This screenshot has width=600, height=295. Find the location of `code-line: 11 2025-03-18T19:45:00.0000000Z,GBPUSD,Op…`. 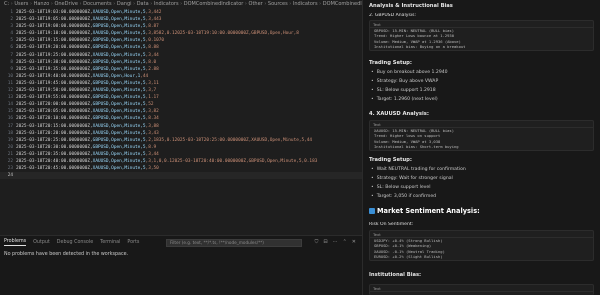

code-line: 11 2025-03-18T19:45:00.0000000Z,GBPUSD,Op… is located at coordinates (181, 83).